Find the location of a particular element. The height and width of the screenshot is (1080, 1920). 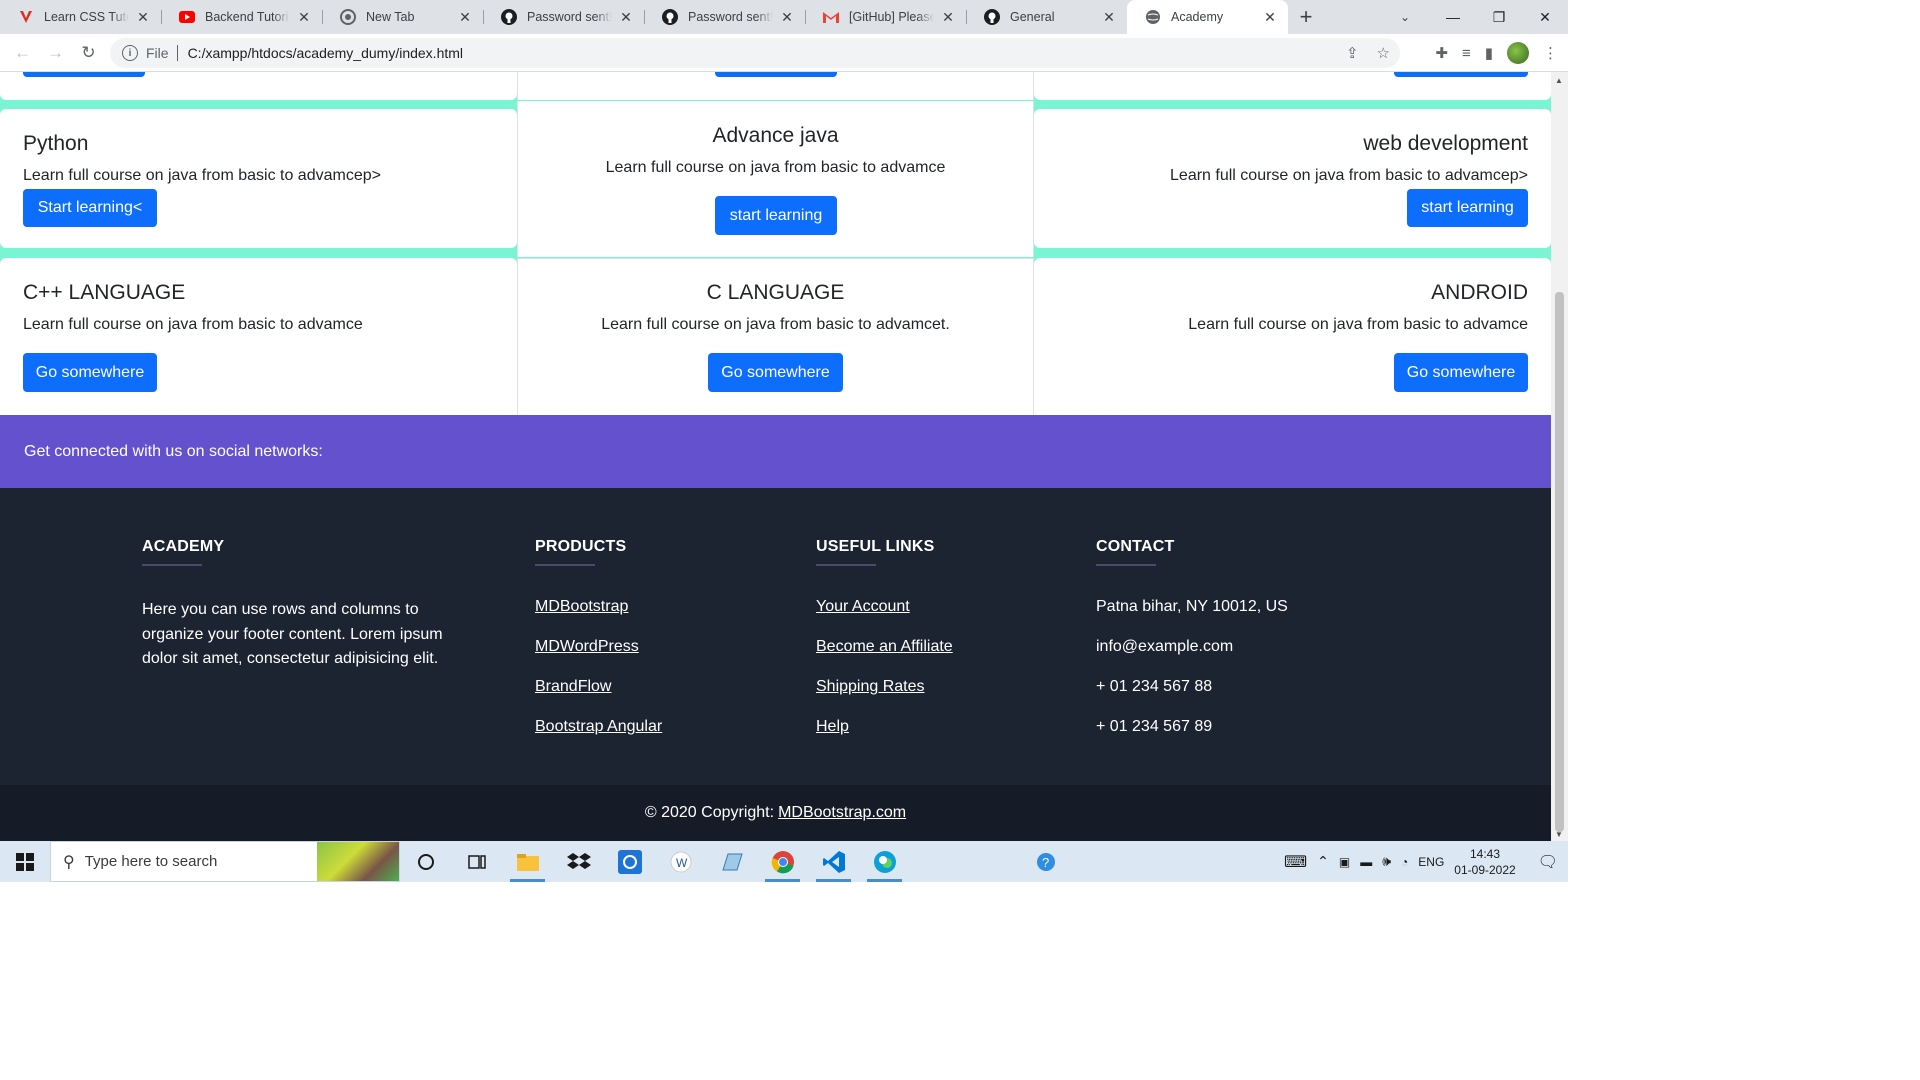

back-arrow-icon: ← is located at coordinates (22, 53).